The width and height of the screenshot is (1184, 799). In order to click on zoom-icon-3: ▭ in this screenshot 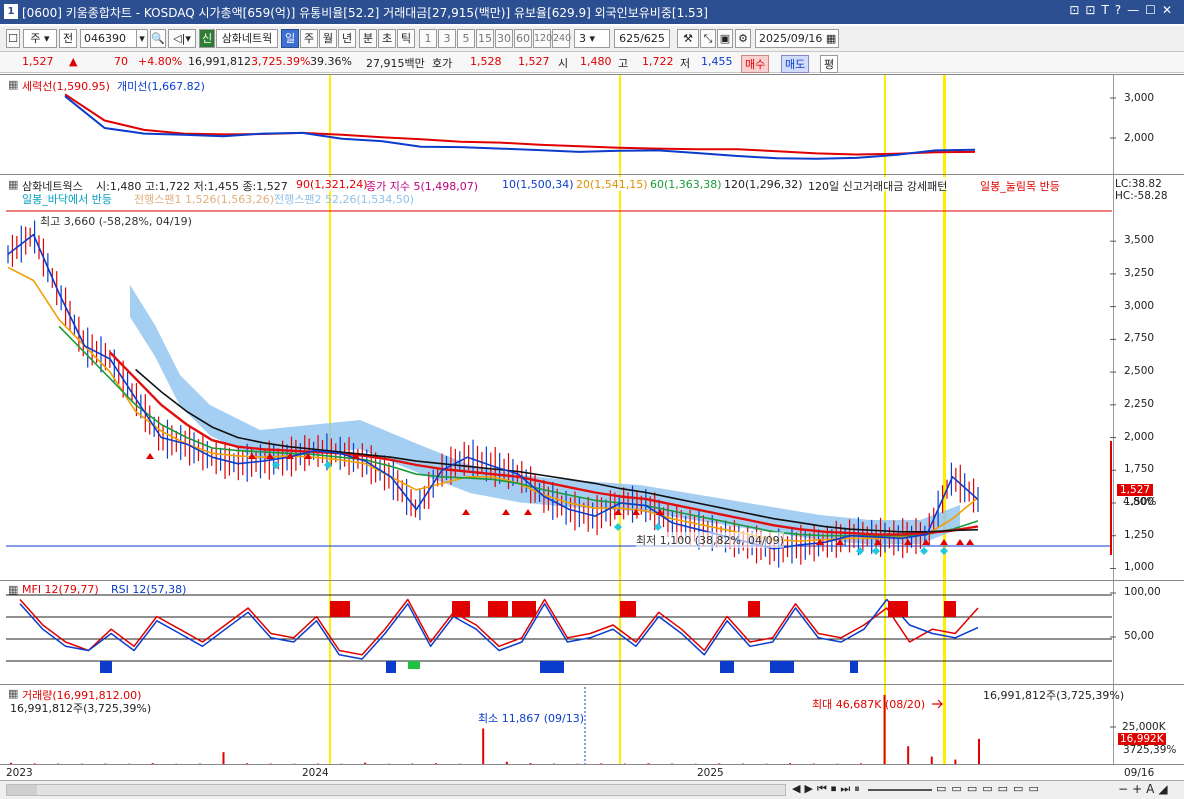, I will do `click(974, 788)`.